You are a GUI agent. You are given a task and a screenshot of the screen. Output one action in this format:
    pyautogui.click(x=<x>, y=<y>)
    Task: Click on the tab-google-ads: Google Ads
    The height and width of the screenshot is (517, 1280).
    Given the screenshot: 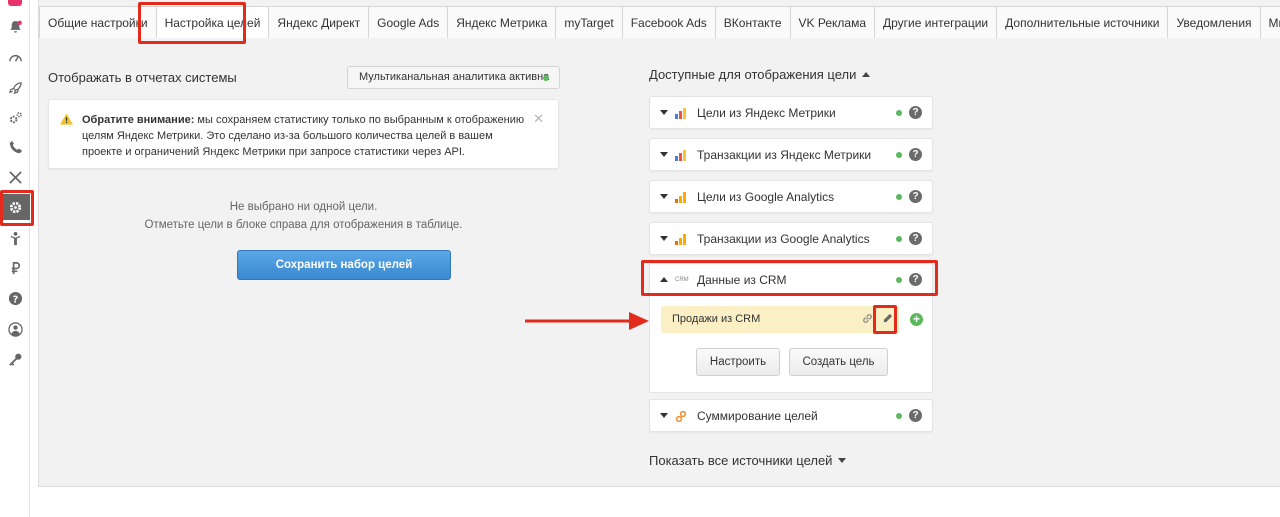 What is the action you would take?
    pyautogui.click(x=408, y=22)
    